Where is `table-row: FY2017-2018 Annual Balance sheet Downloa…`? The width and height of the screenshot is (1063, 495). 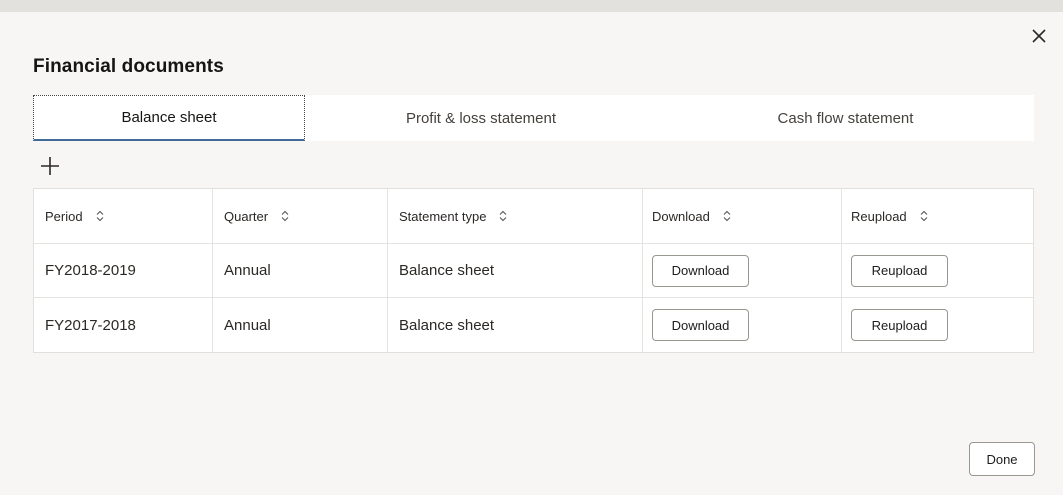 table-row: FY2017-2018 Annual Balance sheet Downloa… is located at coordinates (533, 325).